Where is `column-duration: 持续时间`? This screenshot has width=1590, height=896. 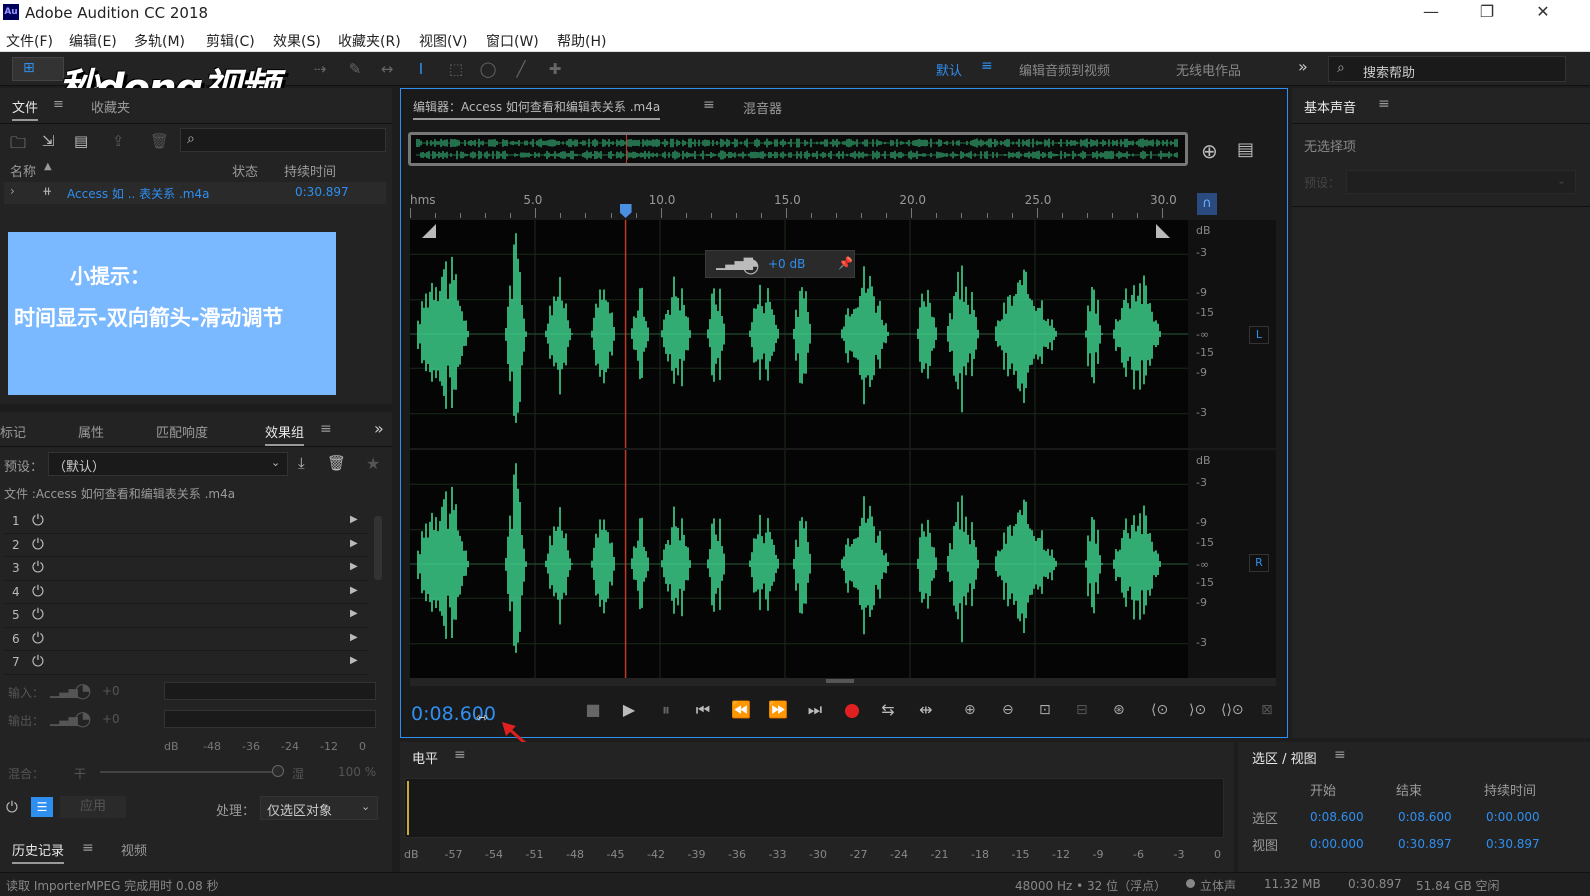
column-duration: 持续时间 is located at coordinates (310, 170).